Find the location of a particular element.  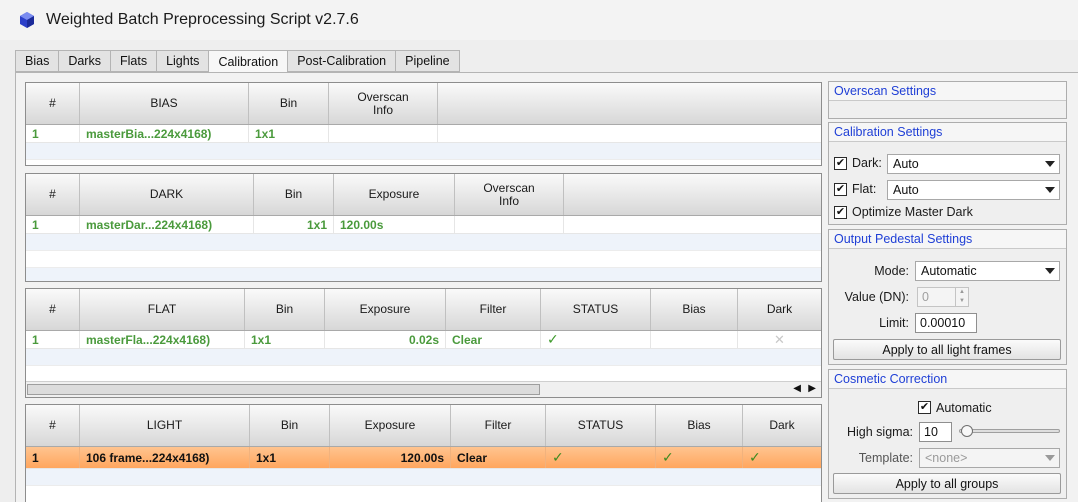

dark-checkbox: ✔ is located at coordinates (840, 163).